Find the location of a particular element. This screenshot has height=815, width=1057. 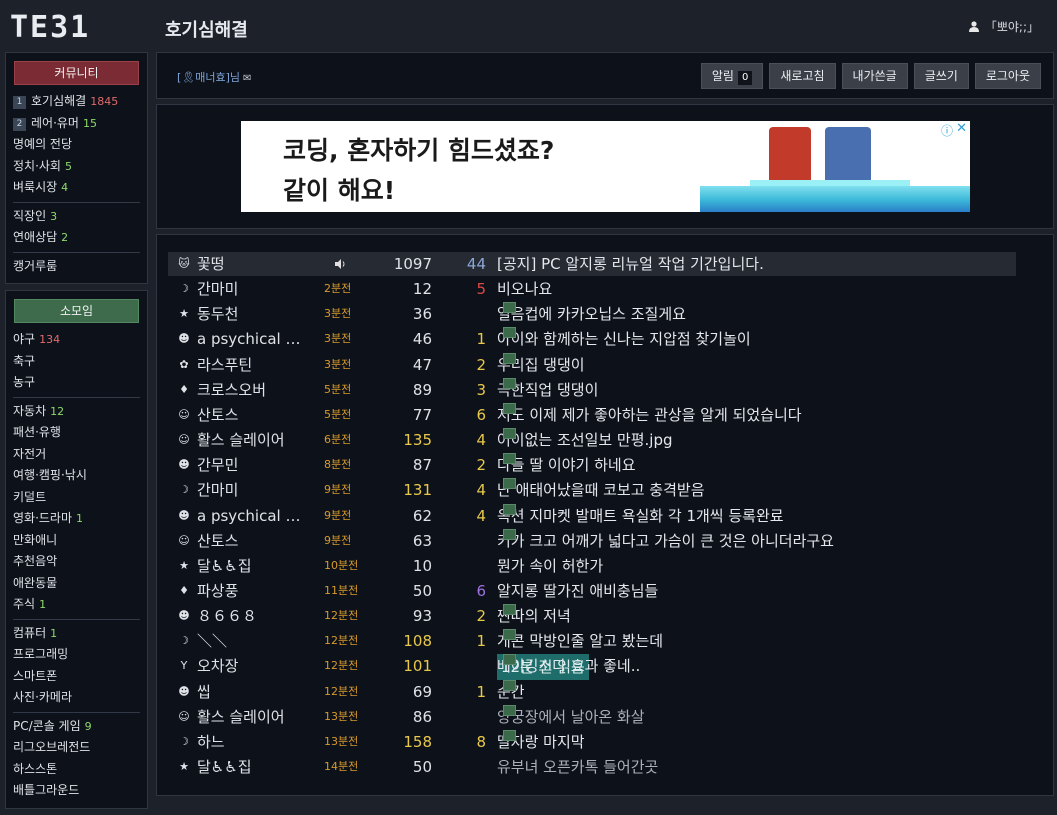

comment-count: 2 is located at coordinates (481, 364).